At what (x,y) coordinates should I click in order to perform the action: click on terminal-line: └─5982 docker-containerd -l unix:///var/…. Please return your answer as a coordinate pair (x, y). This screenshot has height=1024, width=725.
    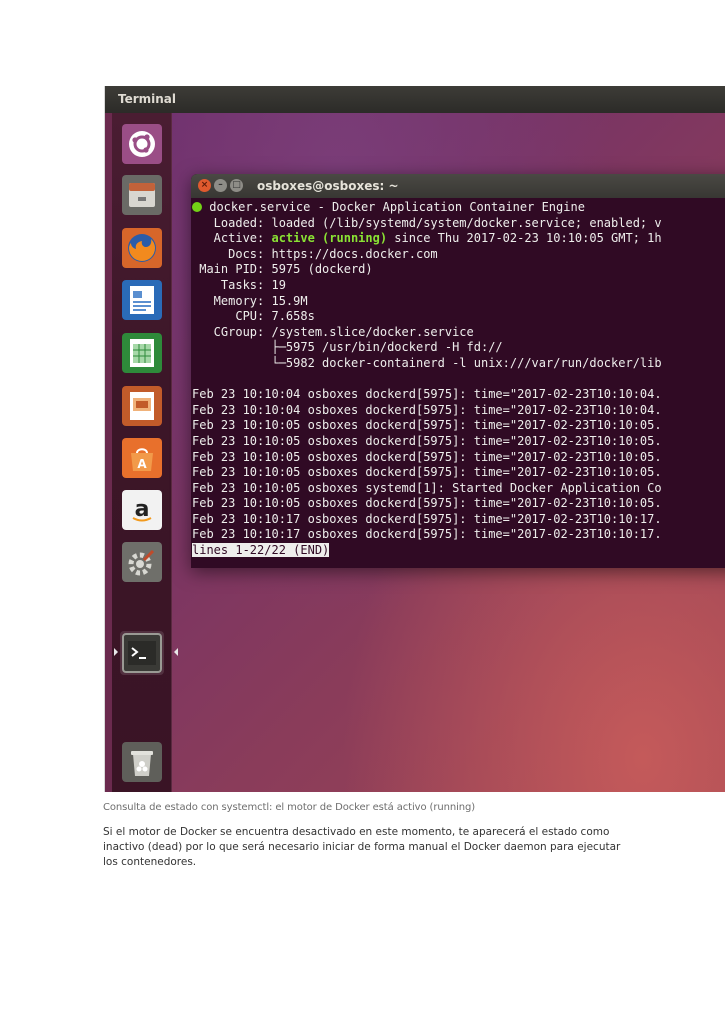
    Looking at the image, I should click on (427, 362).